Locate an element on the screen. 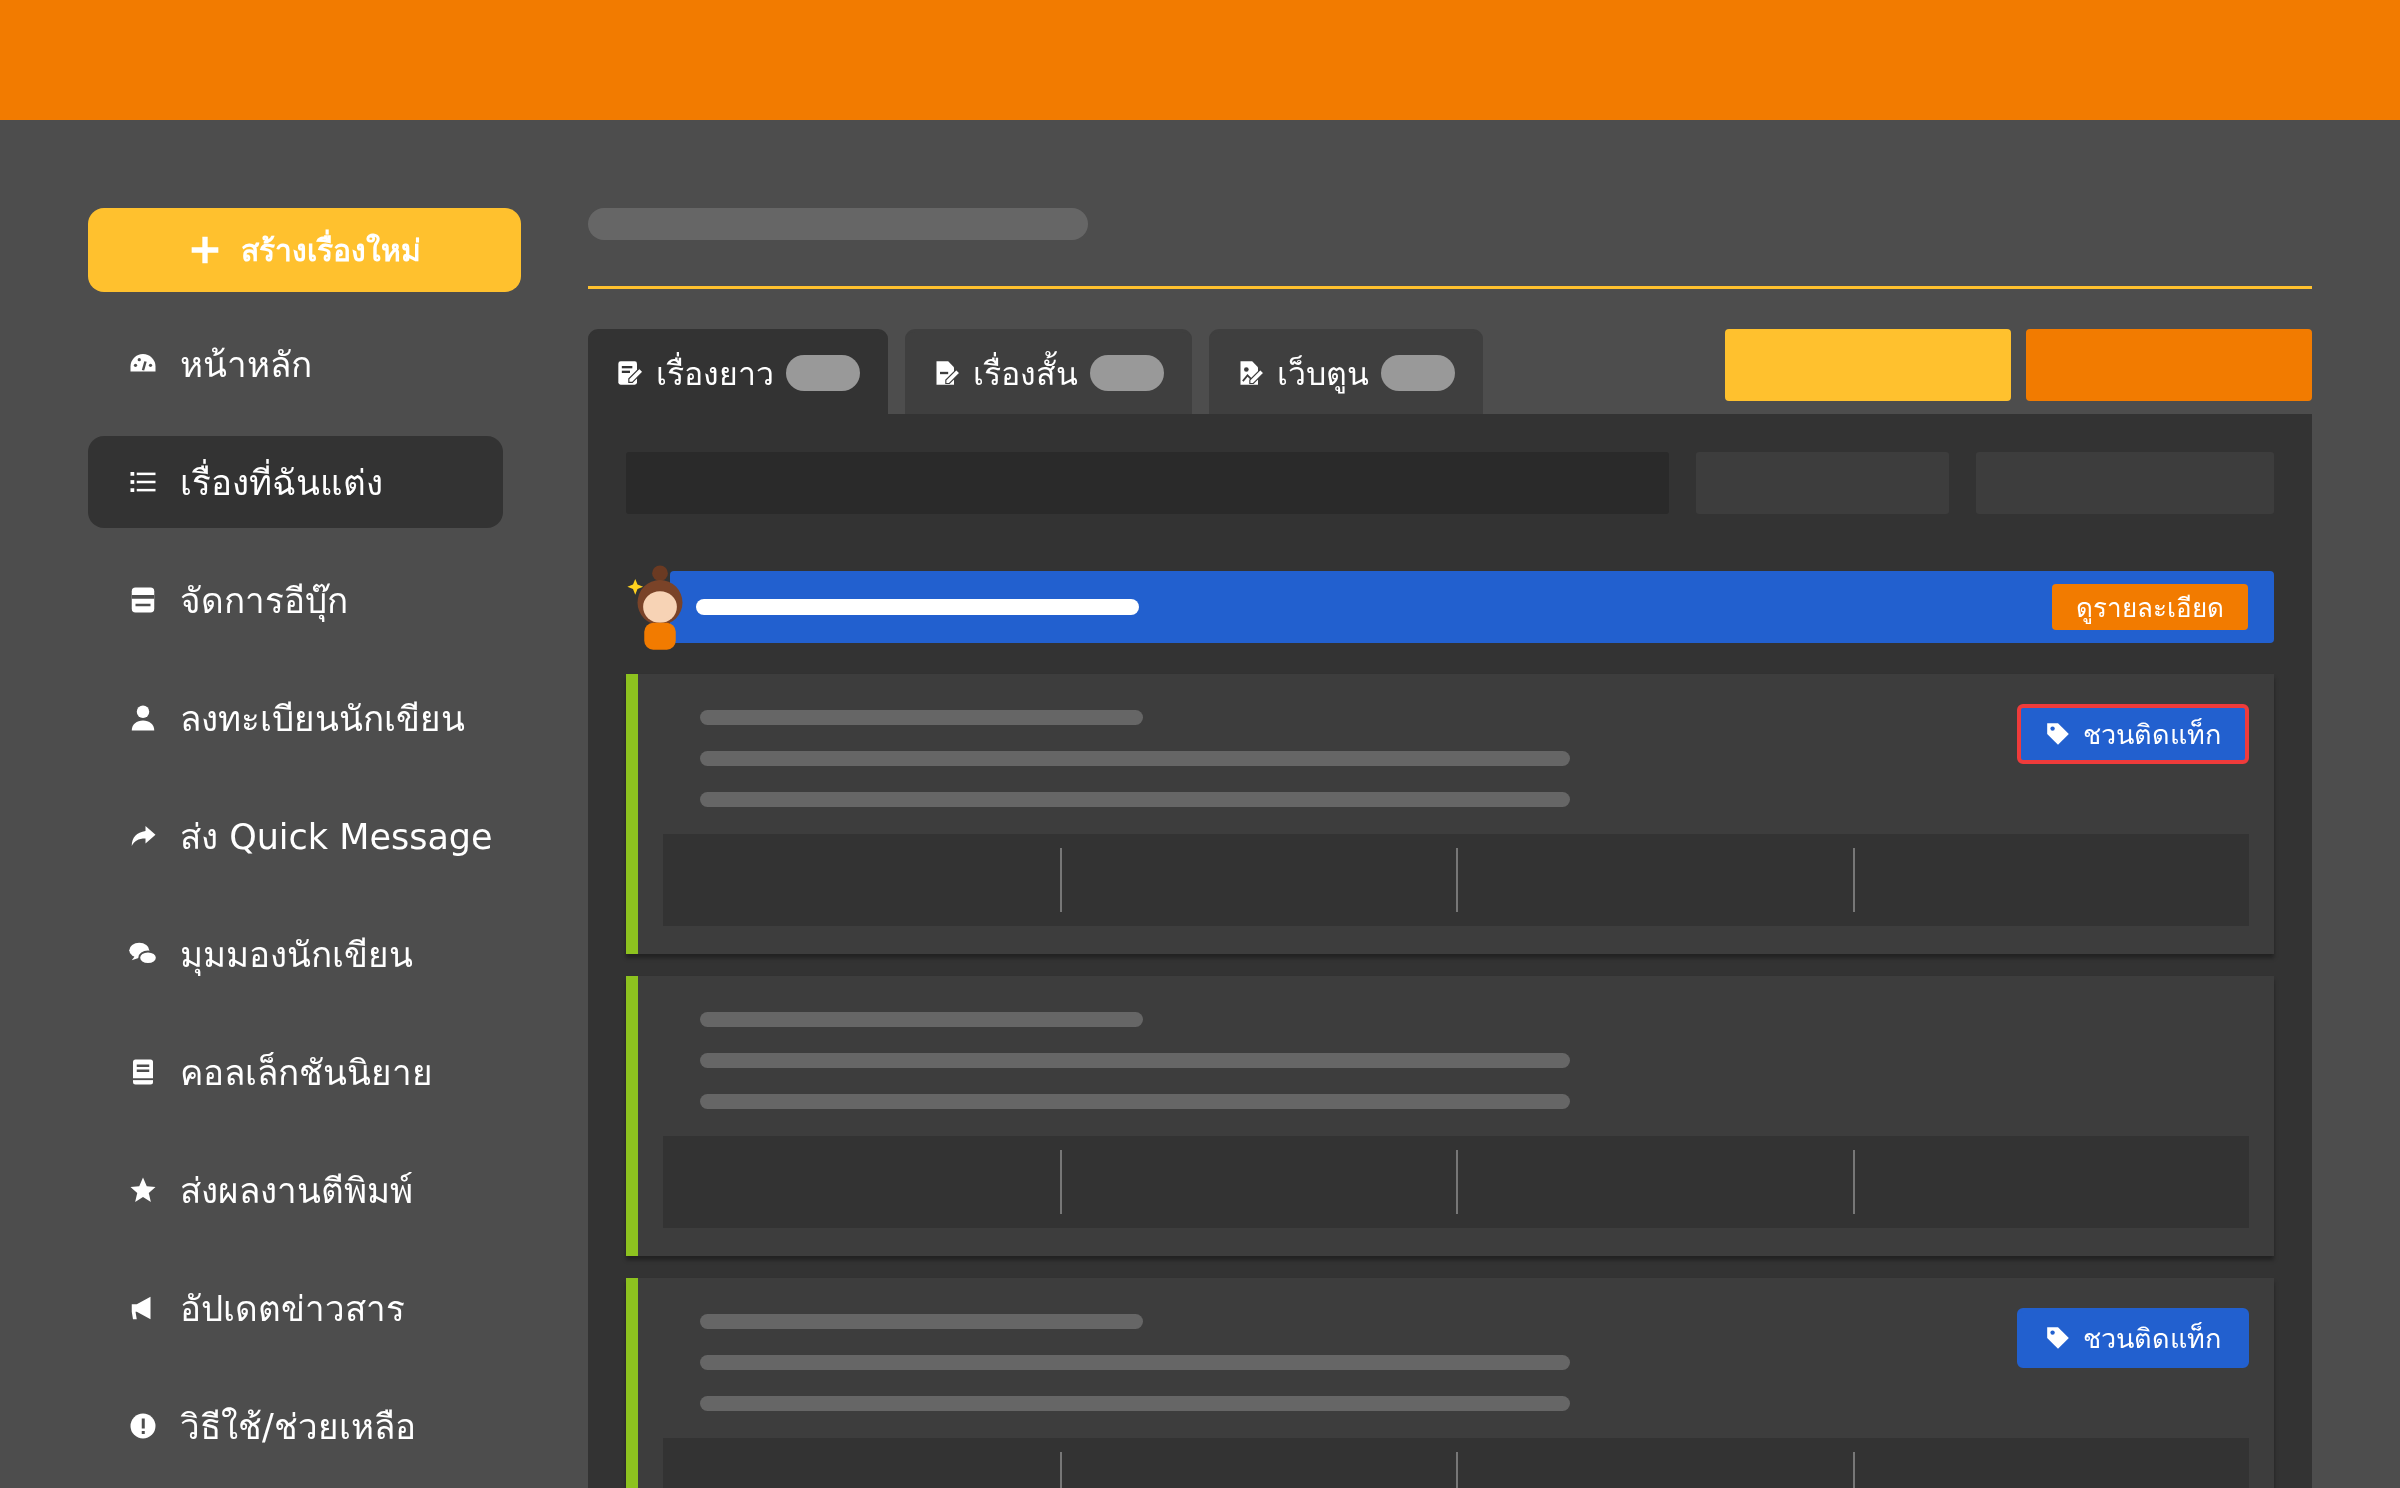 Image resolution: width=2400 pixels, height=1488 pixels. tab: เรื่องสั้น is located at coordinates (1048, 371).